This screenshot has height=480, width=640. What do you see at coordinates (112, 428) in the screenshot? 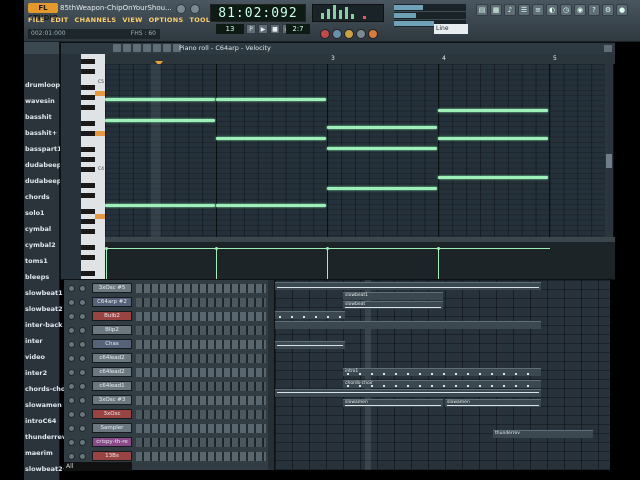
I see `channel-button: Sampler` at bounding box center [112, 428].